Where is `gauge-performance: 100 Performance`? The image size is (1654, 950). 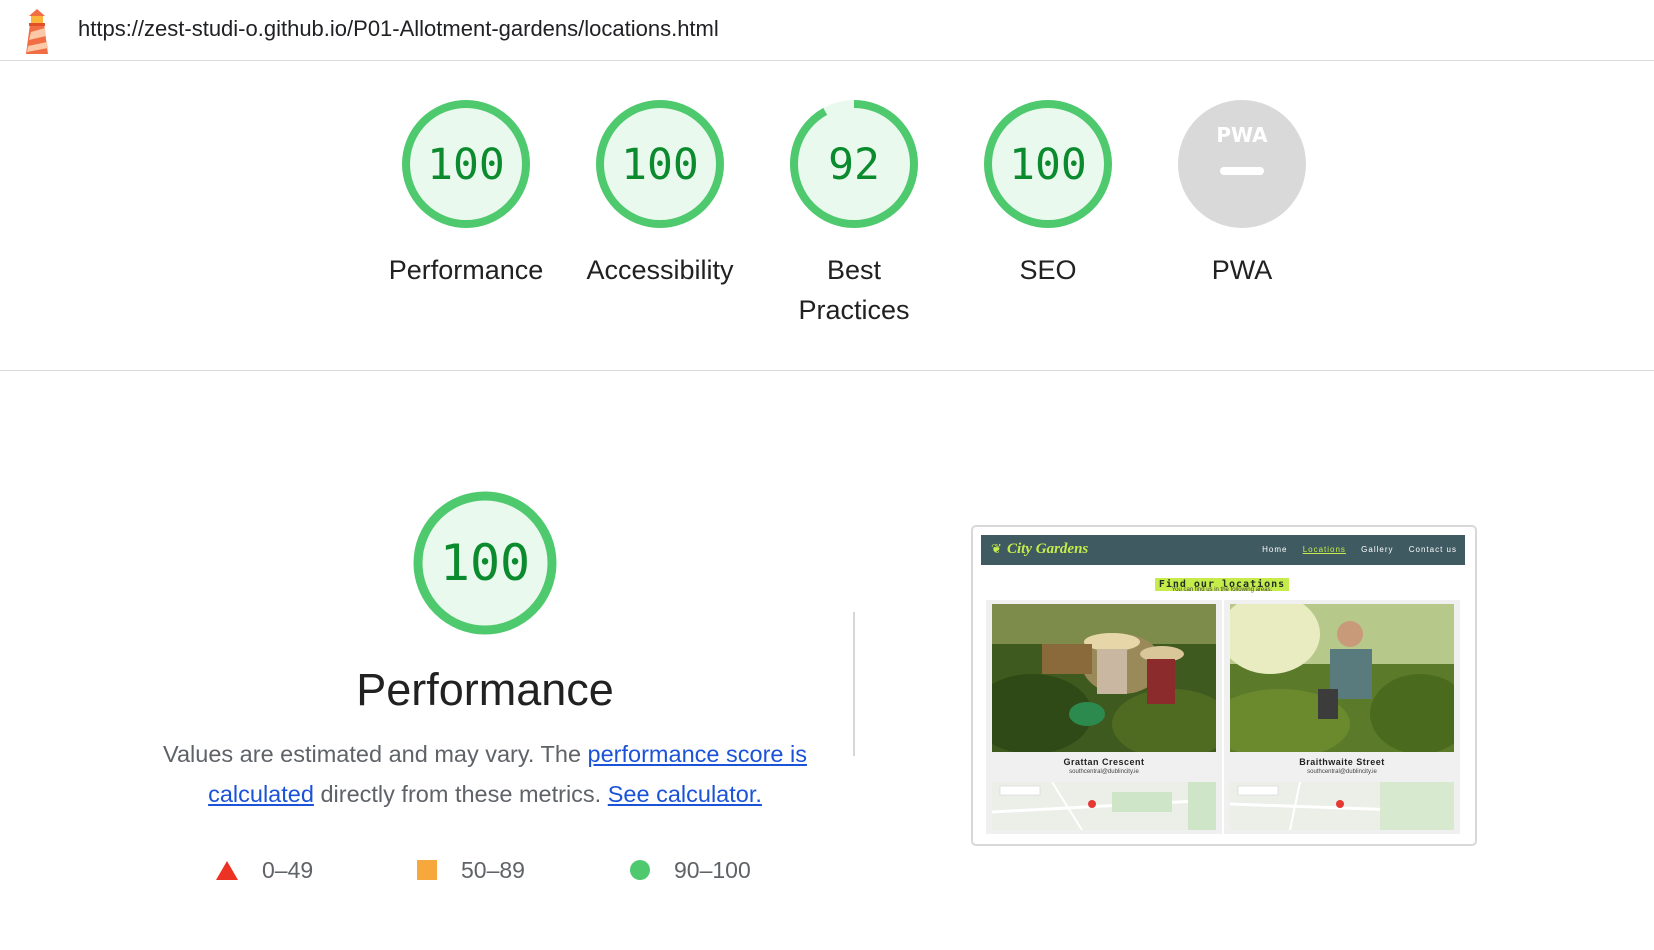 gauge-performance: 100 Performance is located at coordinates (466, 194).